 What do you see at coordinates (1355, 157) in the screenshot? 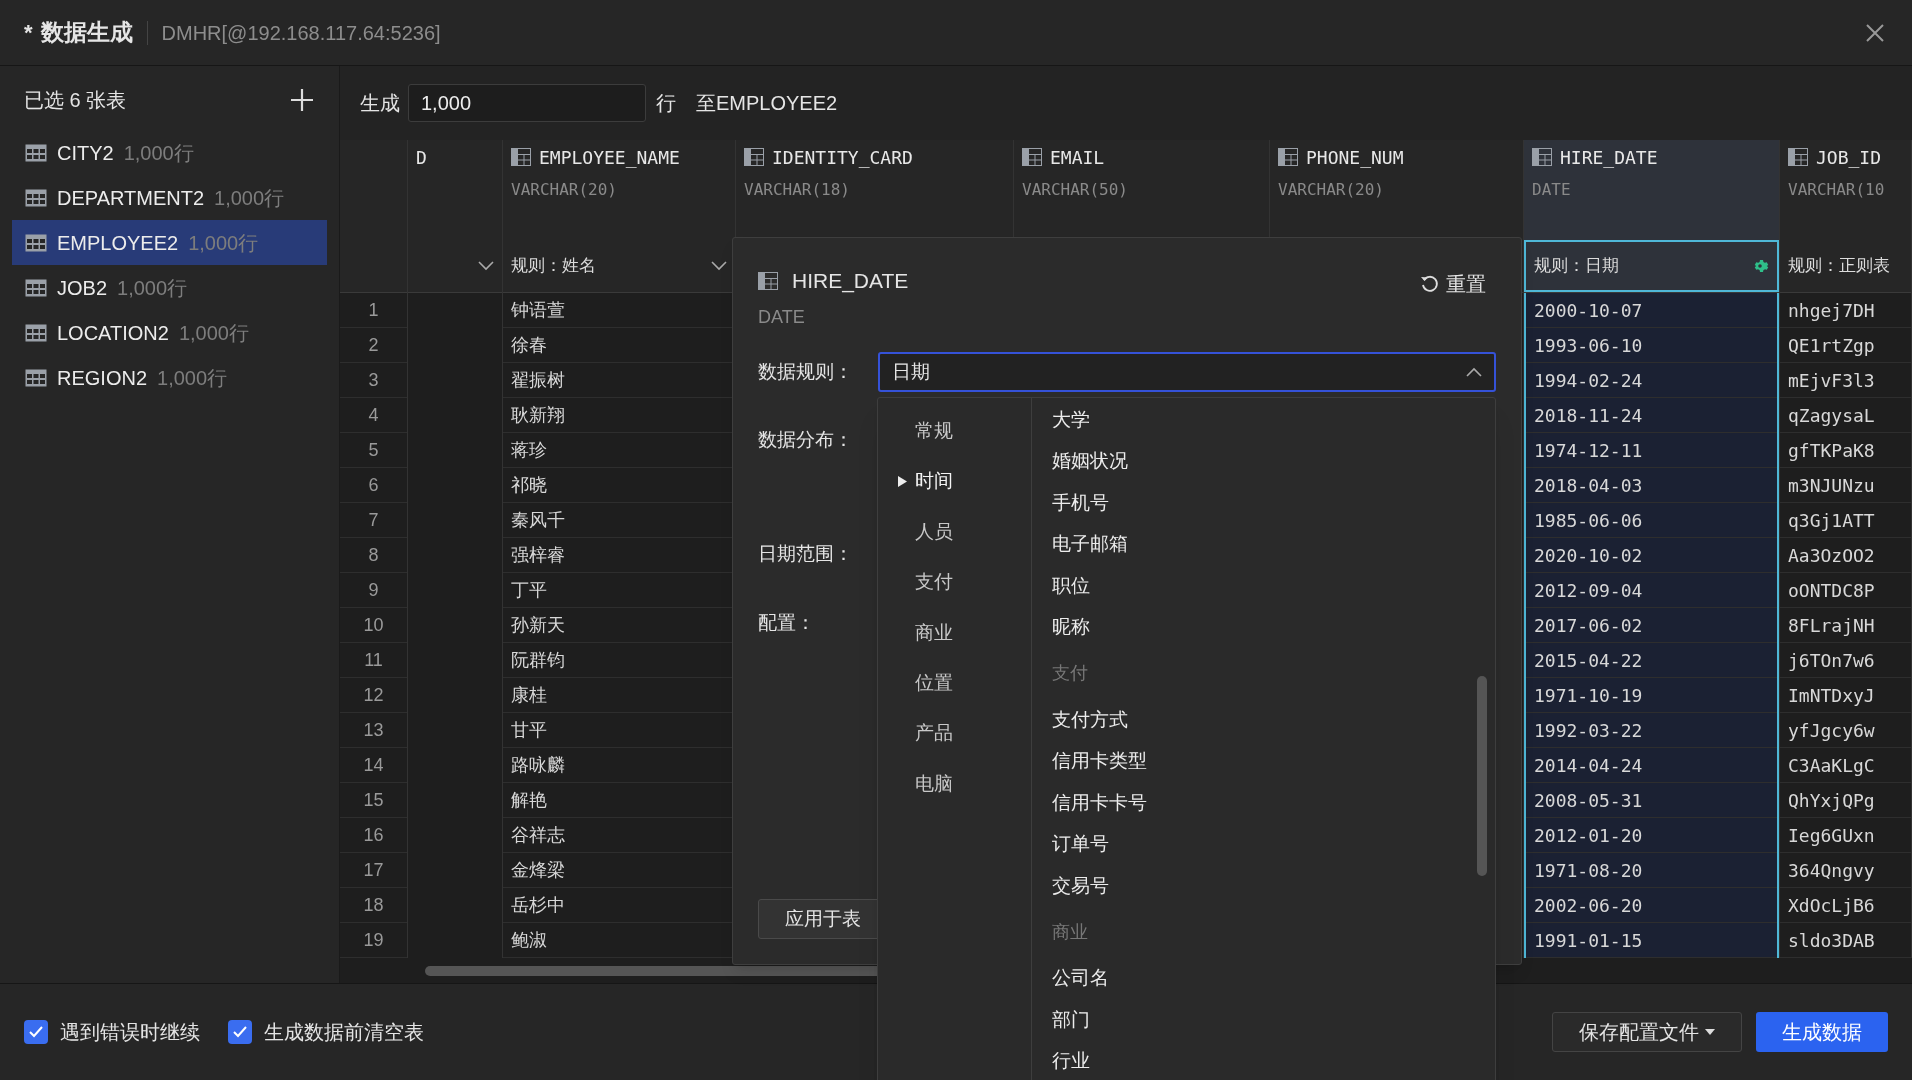
I see `column-name: PHONE_NUM` at bounding box center [1355, 157].